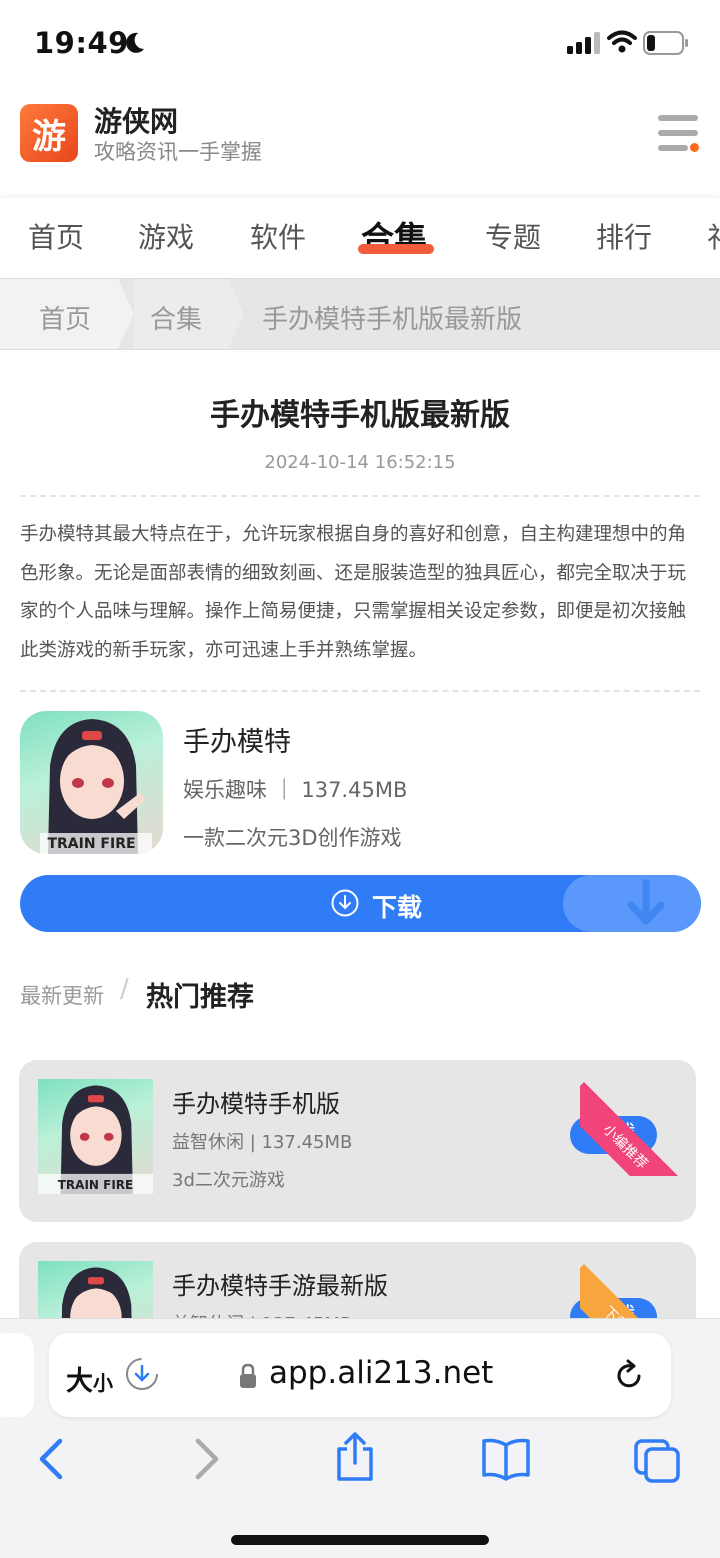 This screenshot has height=1558, width=720. Describe the element at coordinates (79, 1381) in the screenshot. I see `text-size-large: 大` at that location.